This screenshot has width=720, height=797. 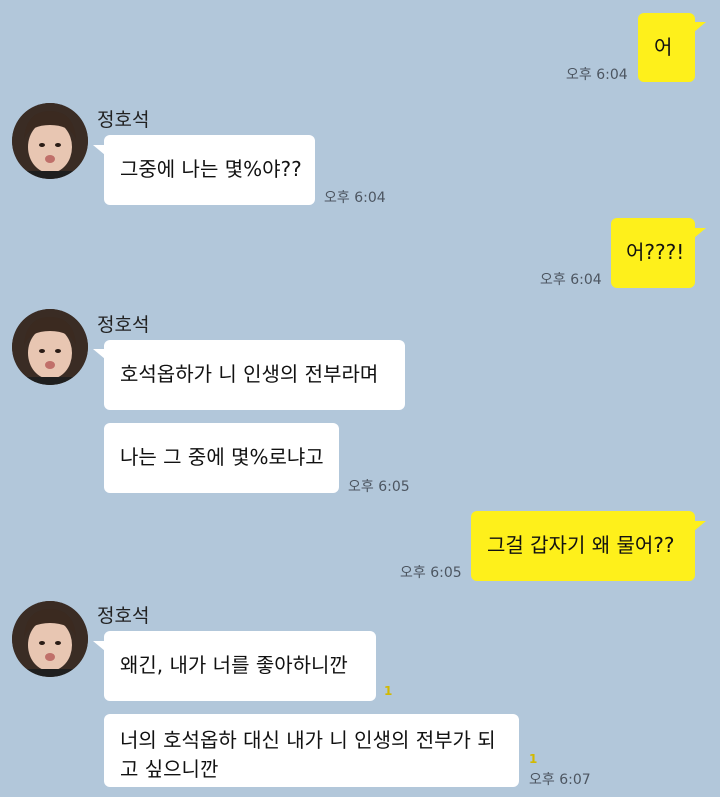 I want to click on message-text: 그중에 나는 몇%야??, so click(x=211, y=169).